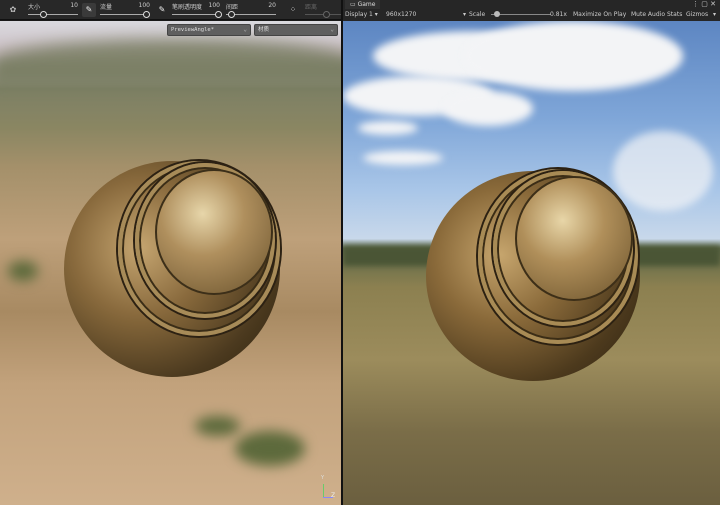  I want to click on material-value: 材质, so click(264, 30).